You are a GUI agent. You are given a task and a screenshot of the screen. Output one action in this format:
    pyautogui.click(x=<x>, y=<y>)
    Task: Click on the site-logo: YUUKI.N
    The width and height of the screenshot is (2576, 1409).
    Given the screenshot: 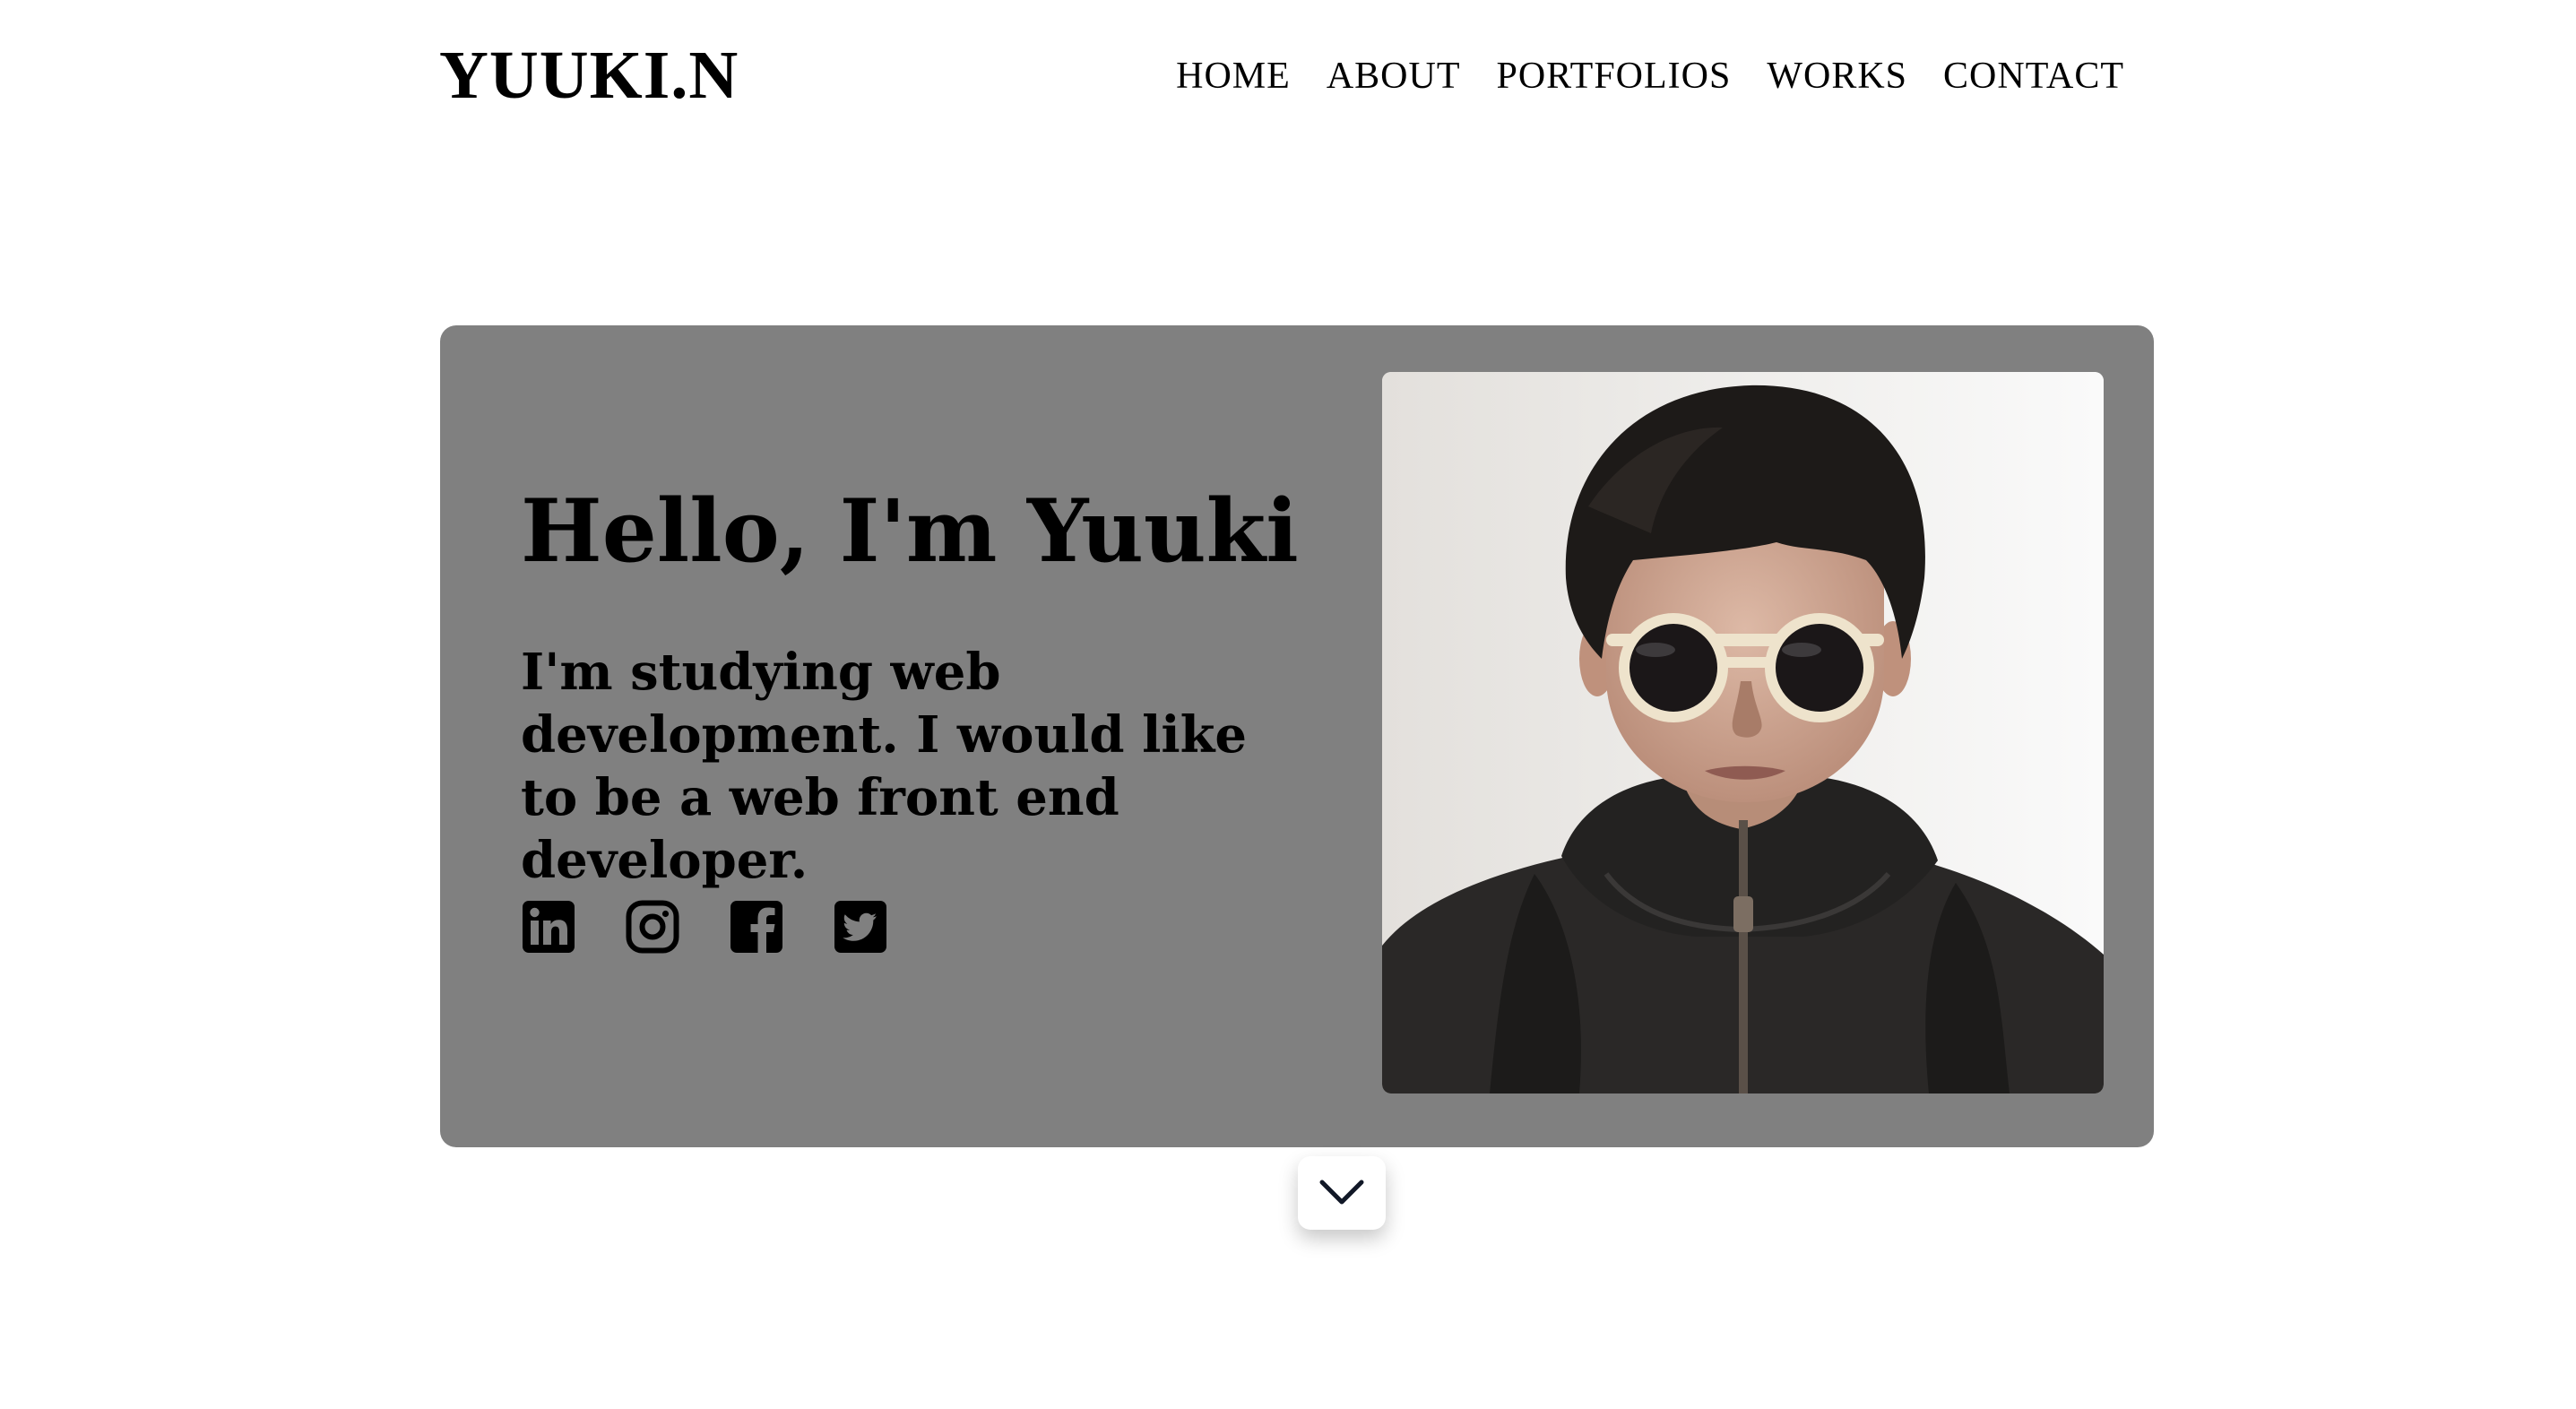 What is the action you would take?
    pyautogui.click(x=589, y=75)
    